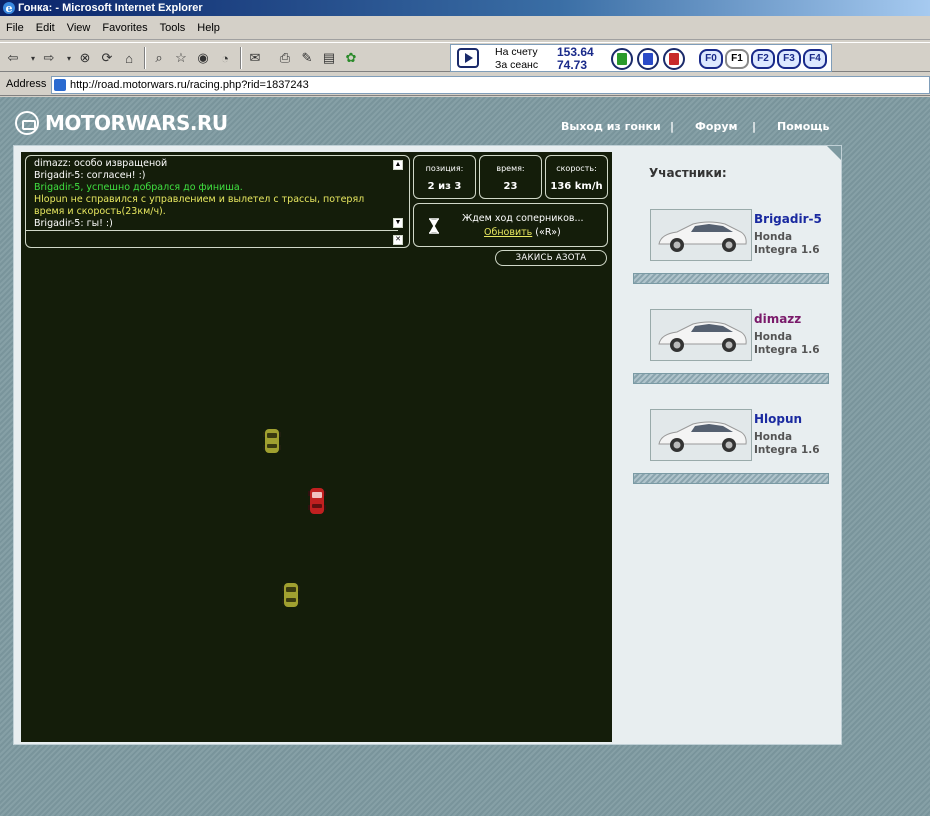 The image size is (930, 816). Describe the element at coordinates (225, 58) in the screenshot. I see `history-icon: ◔` at that location.